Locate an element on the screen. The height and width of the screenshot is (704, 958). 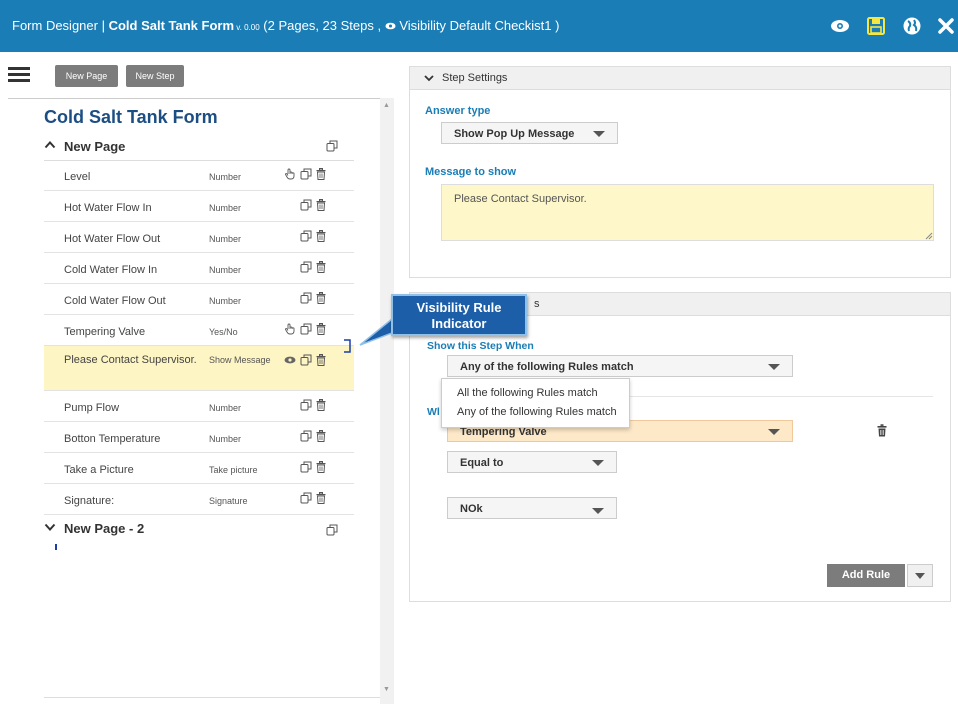
select-value: Show Pop Up Message is located at coordinates (514, 134).